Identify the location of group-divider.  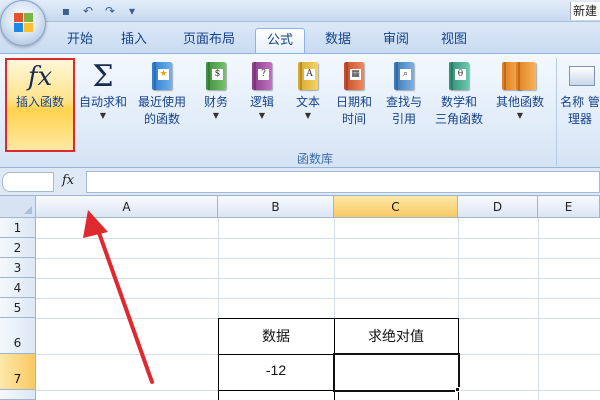
(556, 112).